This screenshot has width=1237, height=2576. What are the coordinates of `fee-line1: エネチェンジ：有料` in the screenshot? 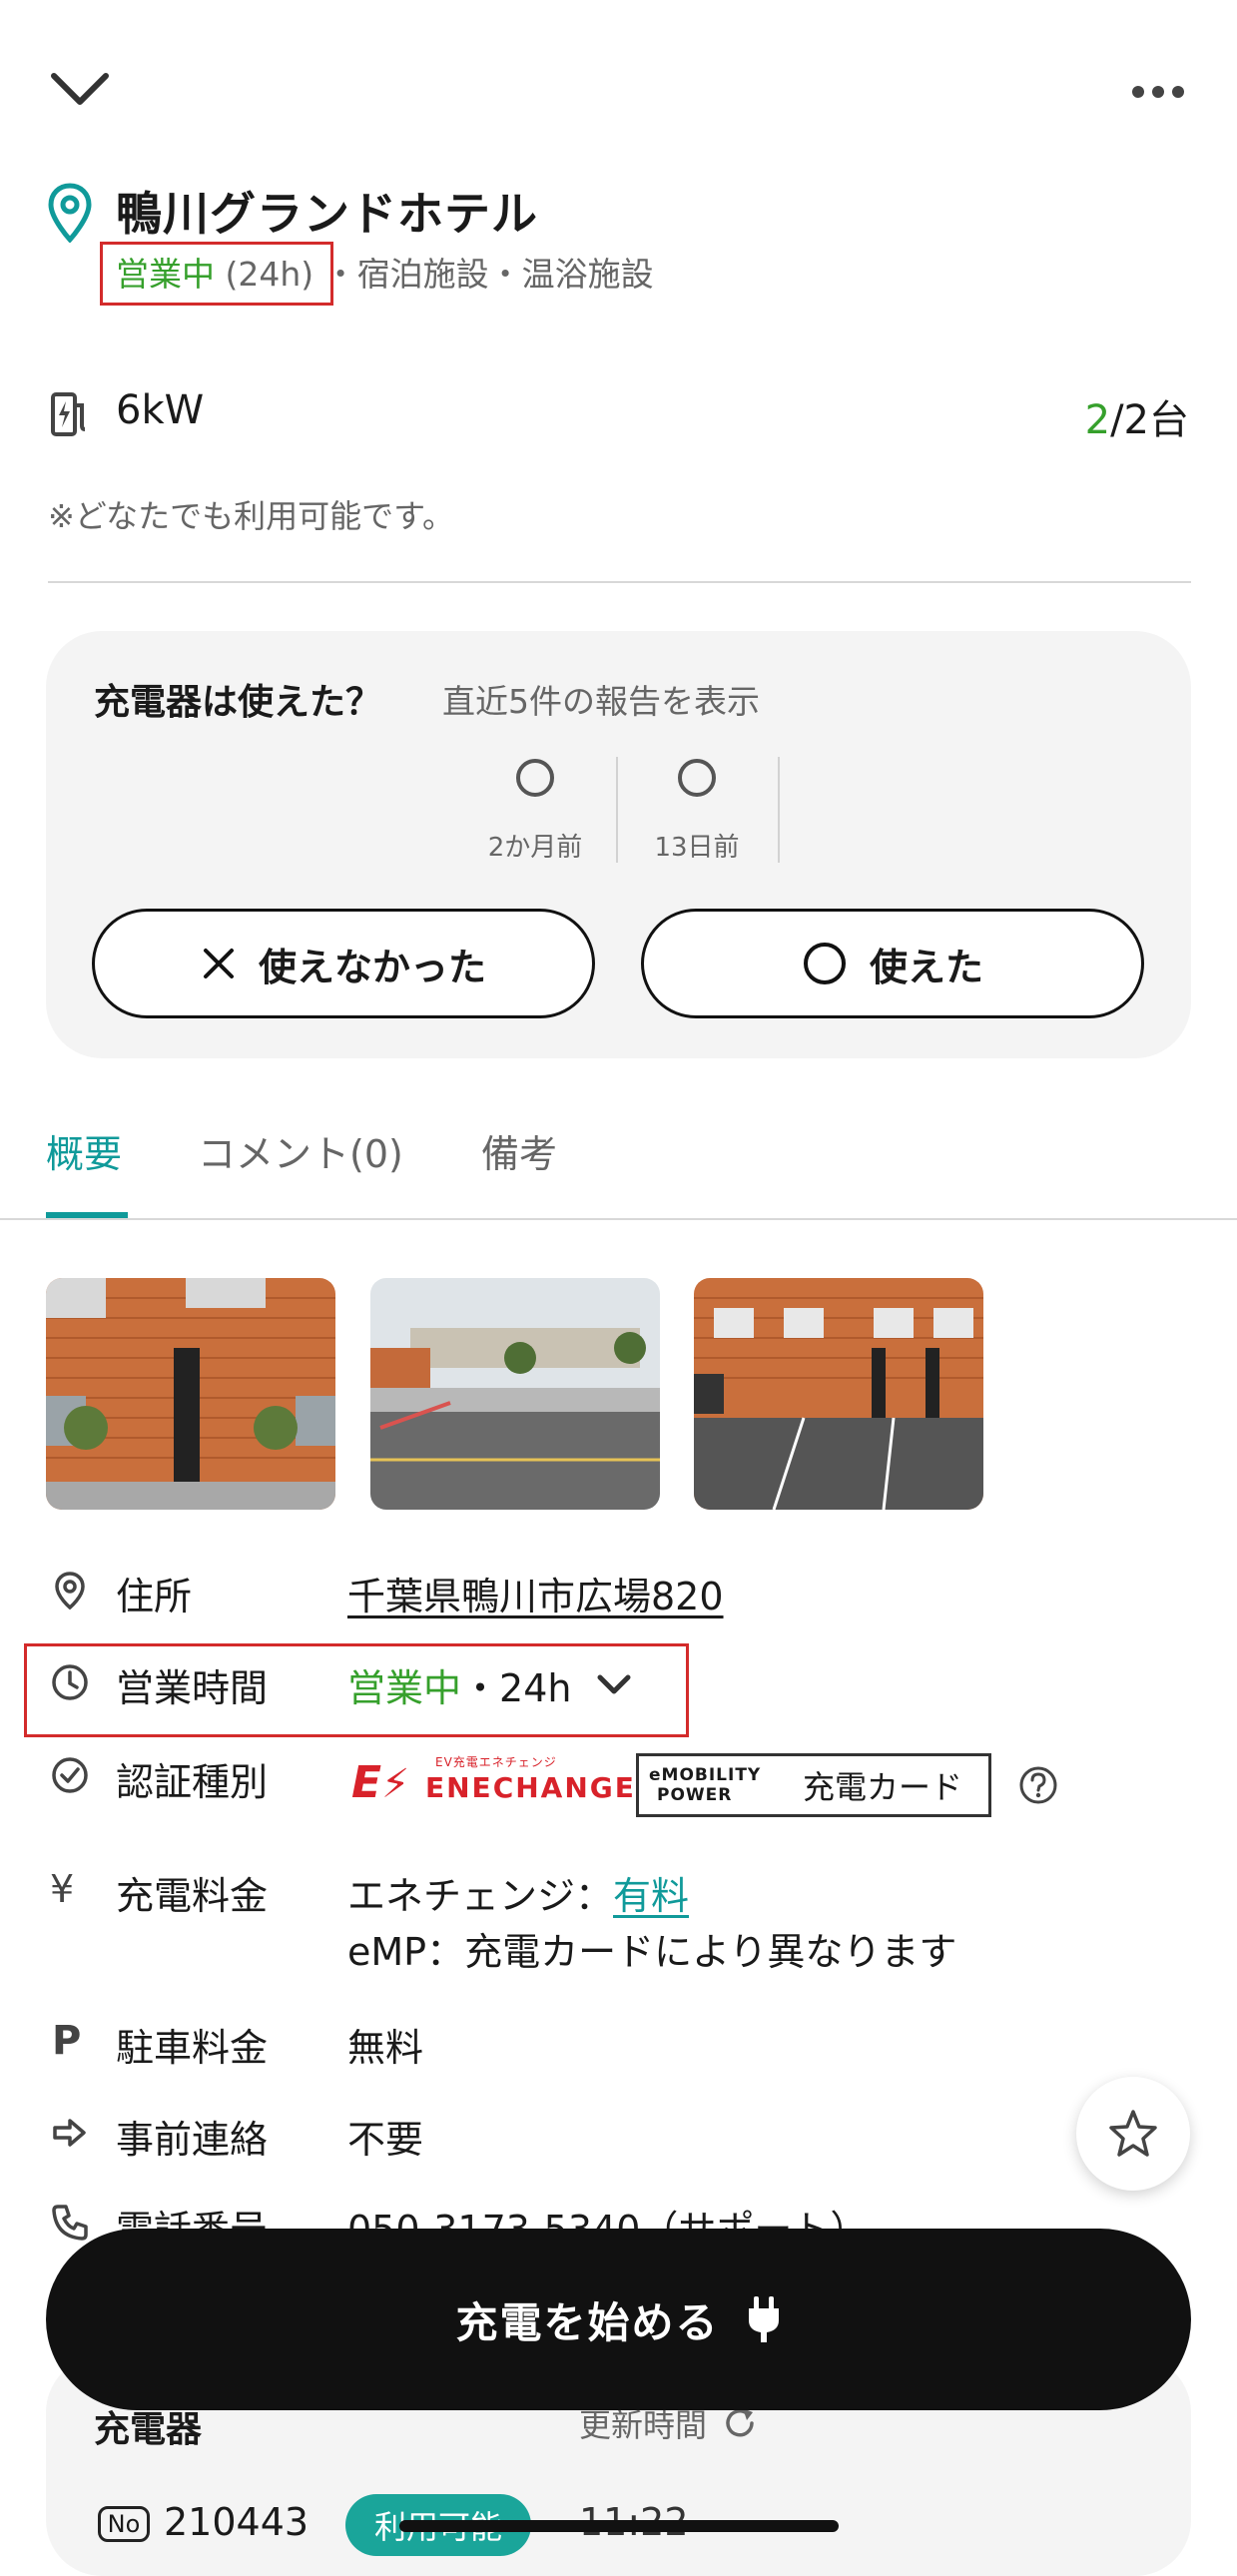 It's located at (518, 1892).